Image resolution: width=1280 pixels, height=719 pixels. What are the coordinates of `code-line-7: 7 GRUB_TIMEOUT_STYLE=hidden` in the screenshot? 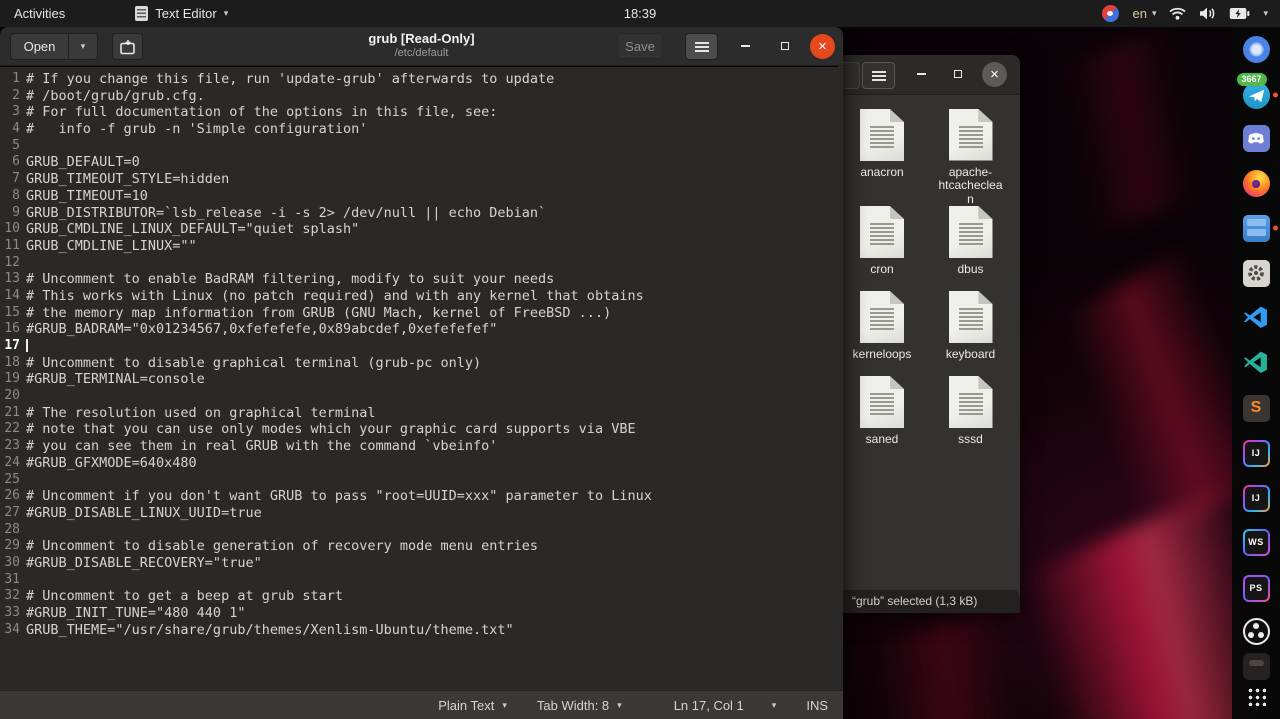 It's located at (421, 179).